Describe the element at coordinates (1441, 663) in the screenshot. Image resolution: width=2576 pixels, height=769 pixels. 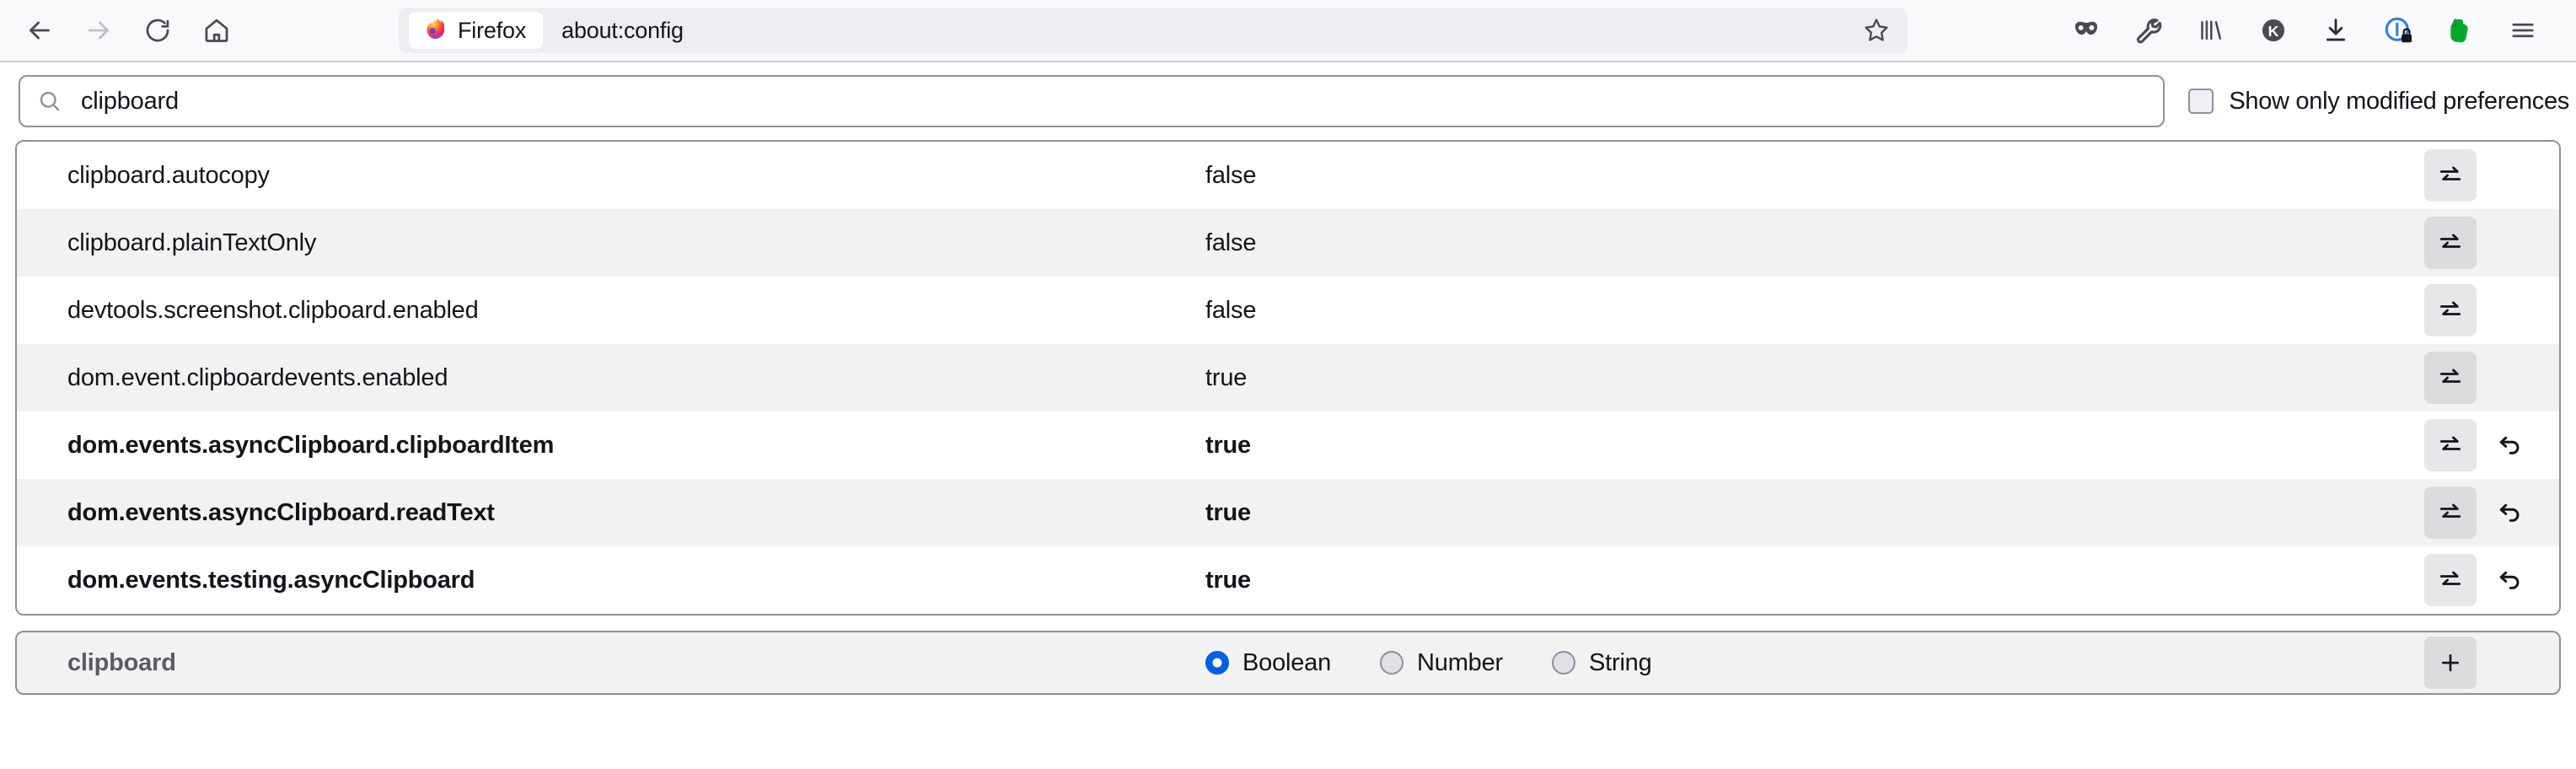
I see `type-option-number: Number` at that location.